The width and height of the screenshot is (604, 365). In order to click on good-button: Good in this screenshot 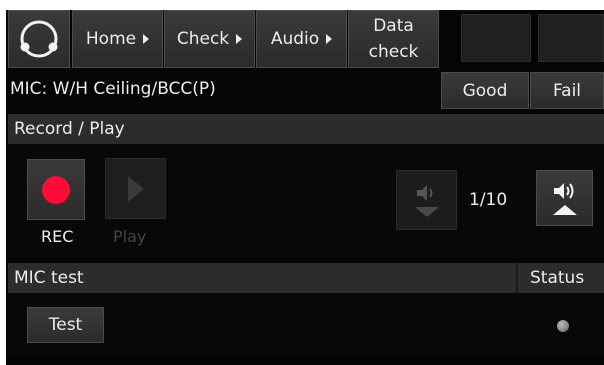, I will do `click(485, 90)`.